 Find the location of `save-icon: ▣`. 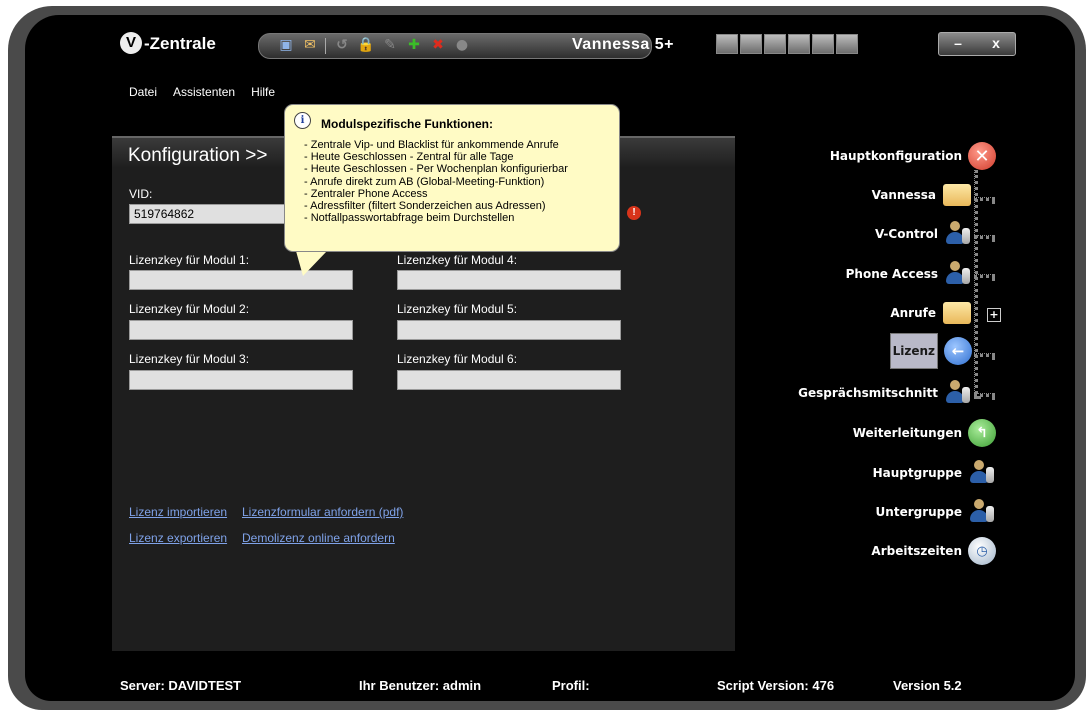

save-icon: ▣ is located at coordinates (286, 45).